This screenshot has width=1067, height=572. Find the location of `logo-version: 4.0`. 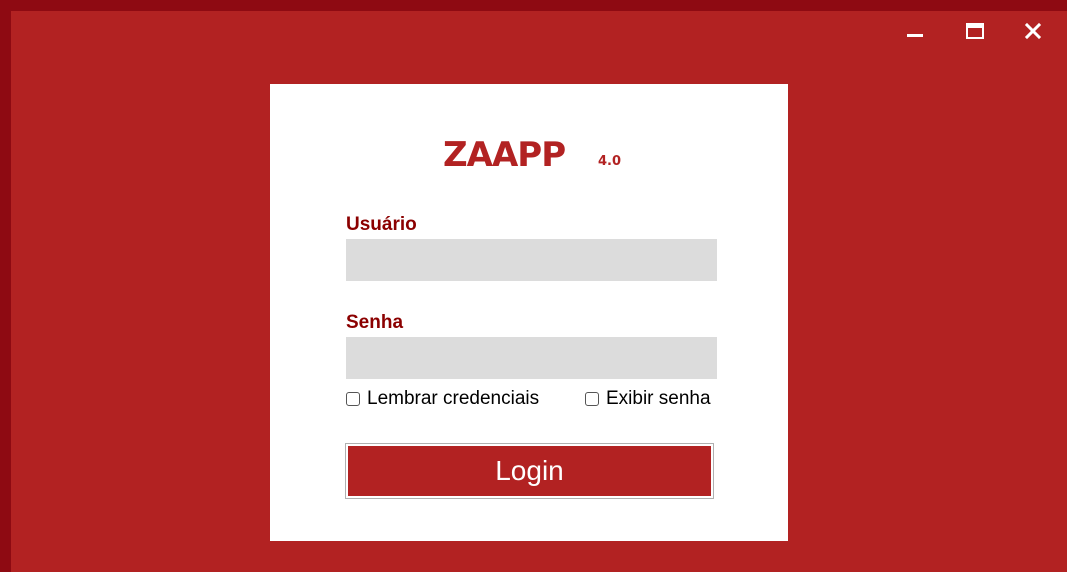

logo-version: 4.0 is located at coordinates (610, 161).